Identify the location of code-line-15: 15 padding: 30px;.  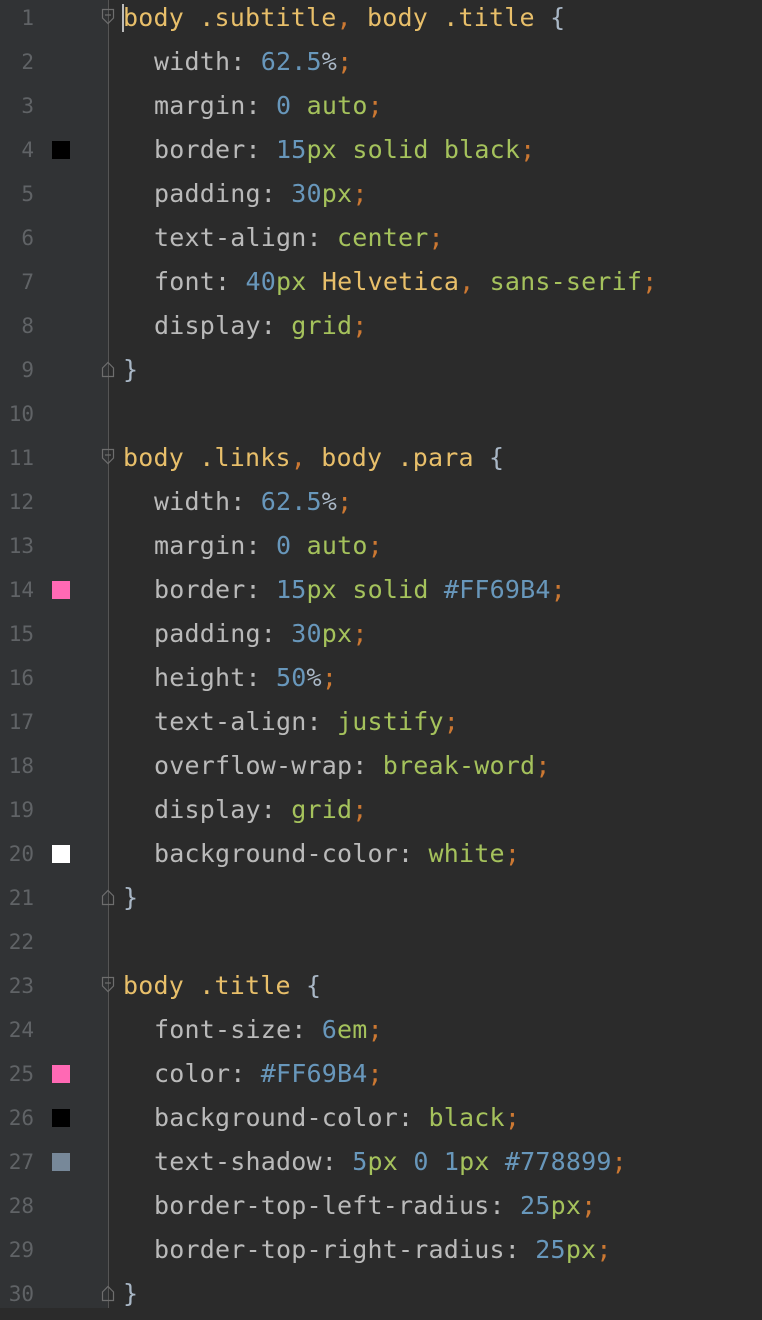
(381, 638).